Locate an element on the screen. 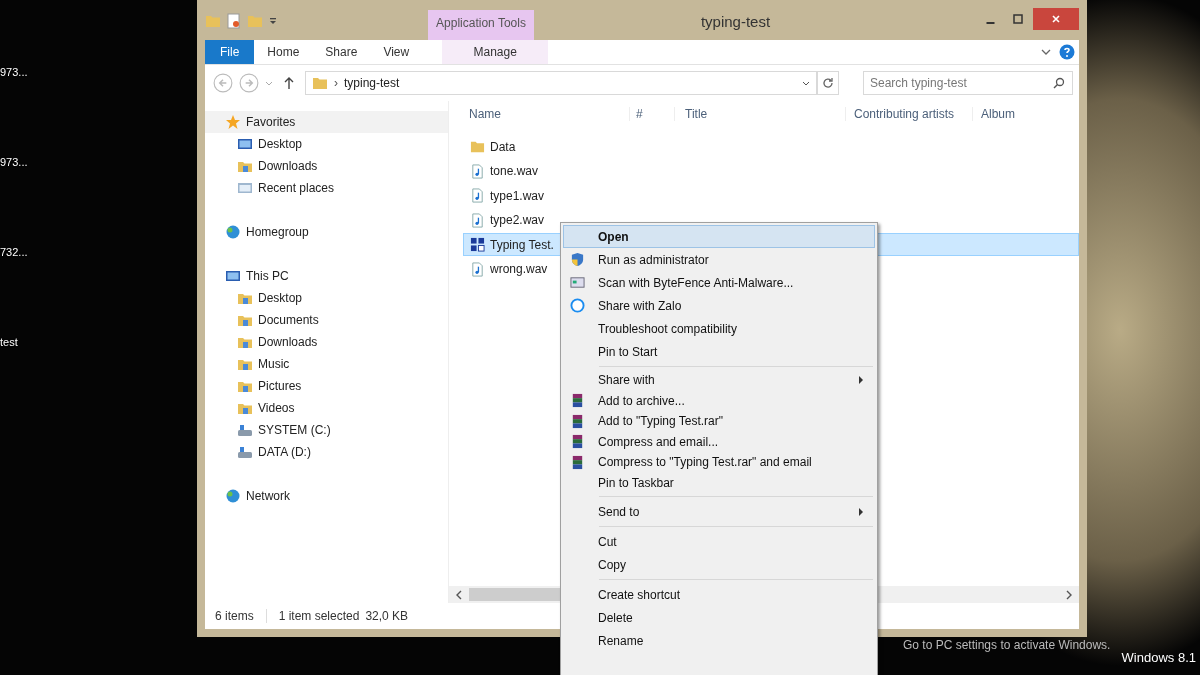  selection-size: 32,0 KB is located at coordinates (387, 616).